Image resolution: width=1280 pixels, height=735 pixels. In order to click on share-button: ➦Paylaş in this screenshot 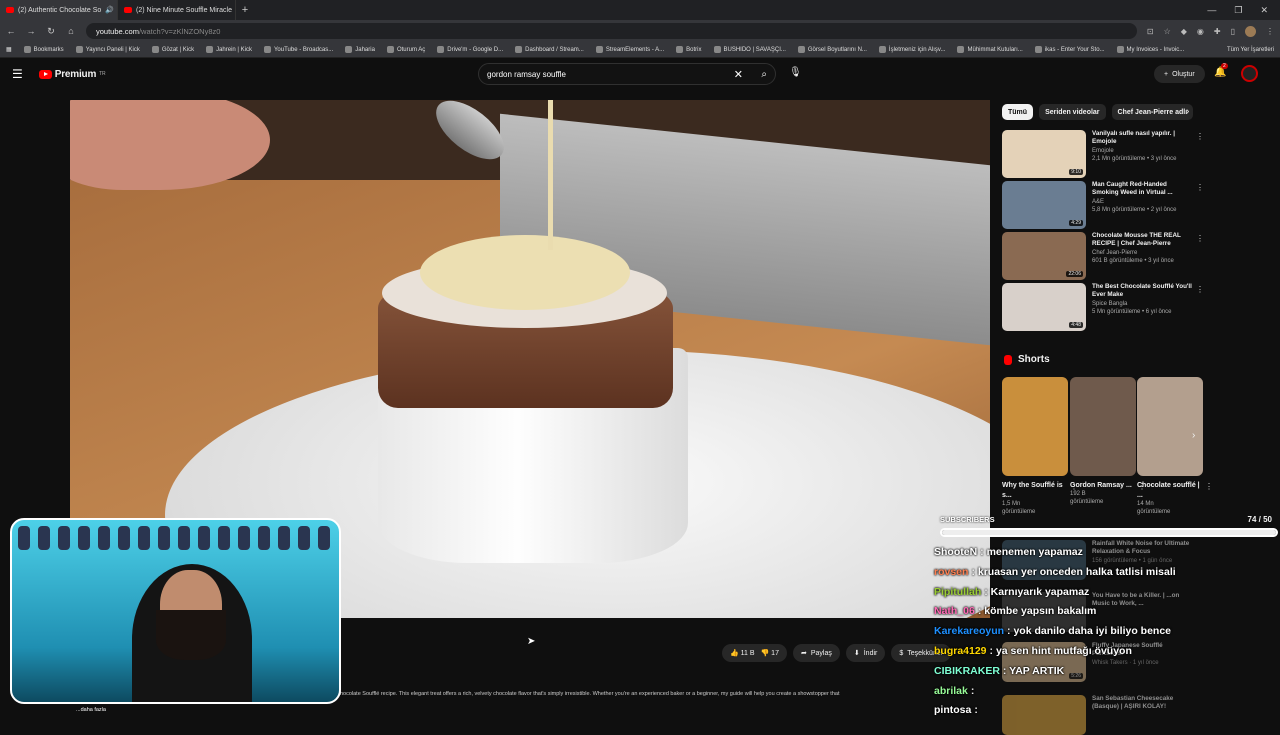, I will do `click(816, 653)`.